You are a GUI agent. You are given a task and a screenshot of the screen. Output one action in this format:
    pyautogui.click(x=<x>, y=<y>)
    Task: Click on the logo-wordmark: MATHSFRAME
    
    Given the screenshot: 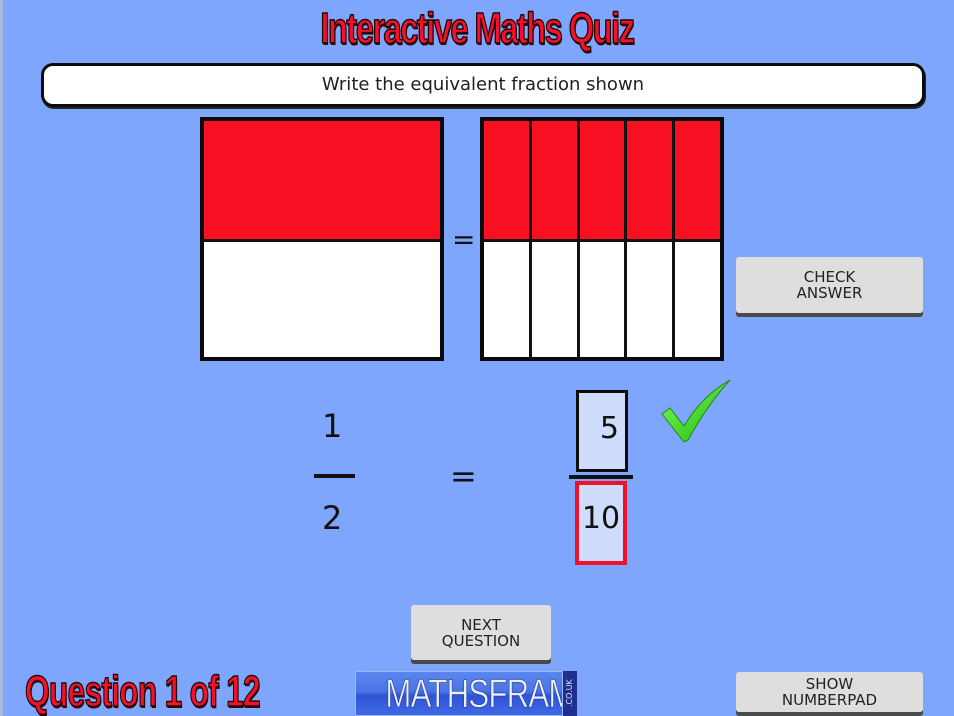 What is the action you would take?
    pyautogui.click(x=459, y=693)
    